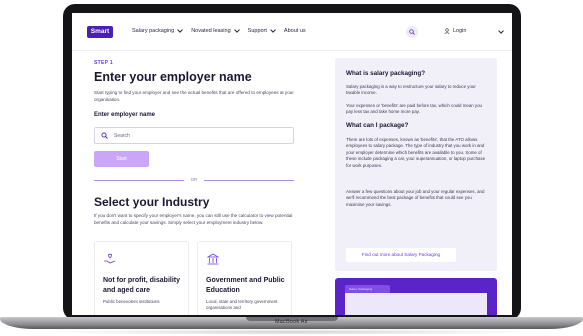  Describe the element at coordinates (100, 32) in the screenshot. I see `smart-logo: Smart` at that location.